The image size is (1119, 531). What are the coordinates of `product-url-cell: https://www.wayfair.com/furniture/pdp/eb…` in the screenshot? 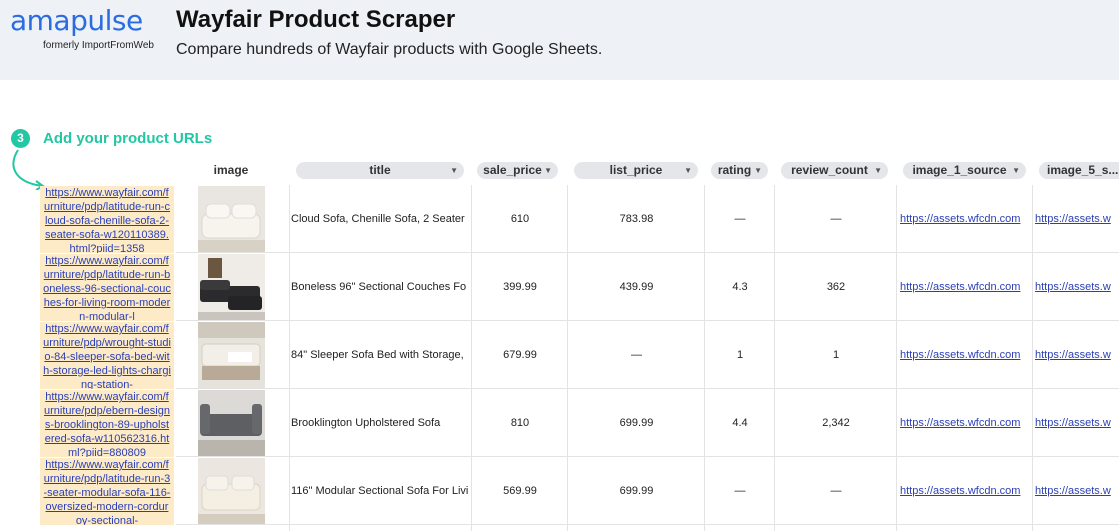 It's located at (107, 423).